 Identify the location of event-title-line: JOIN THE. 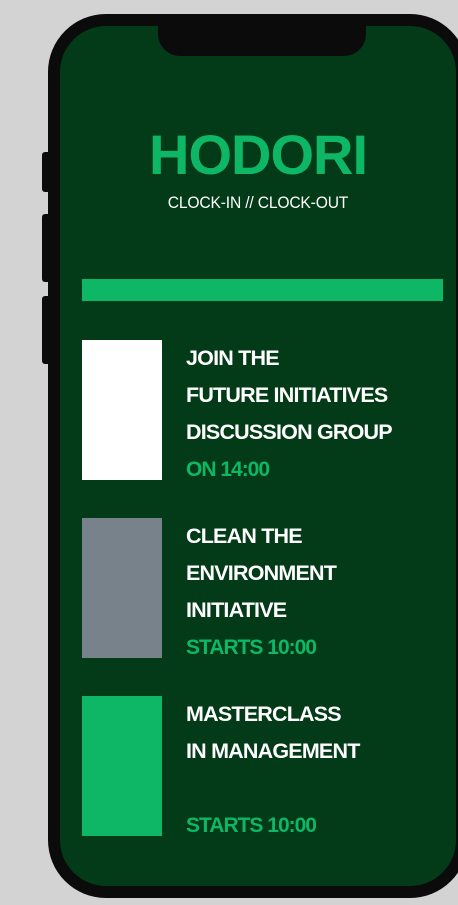
(233, 358).